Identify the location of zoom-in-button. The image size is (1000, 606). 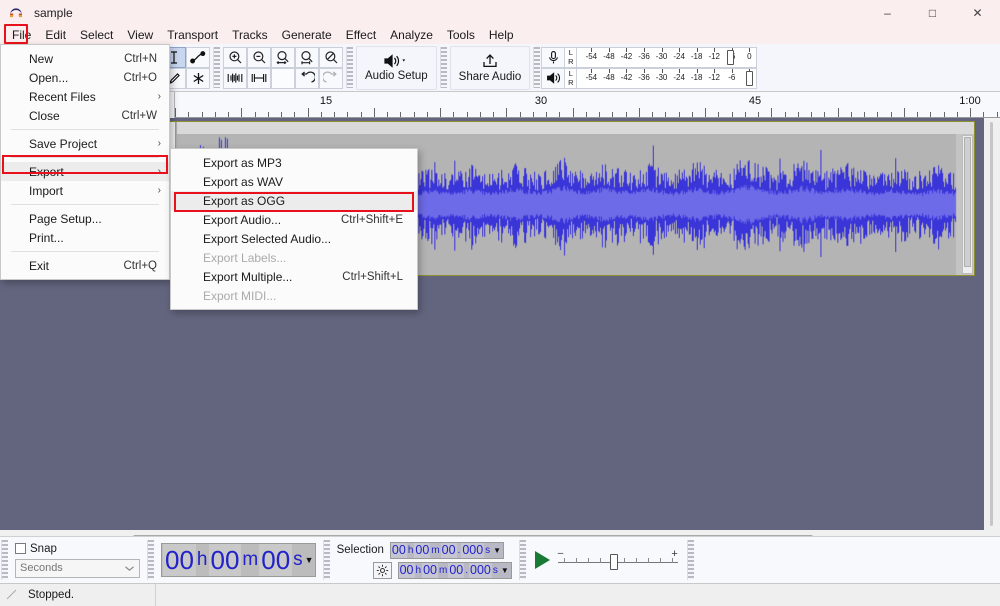
(235, 57).